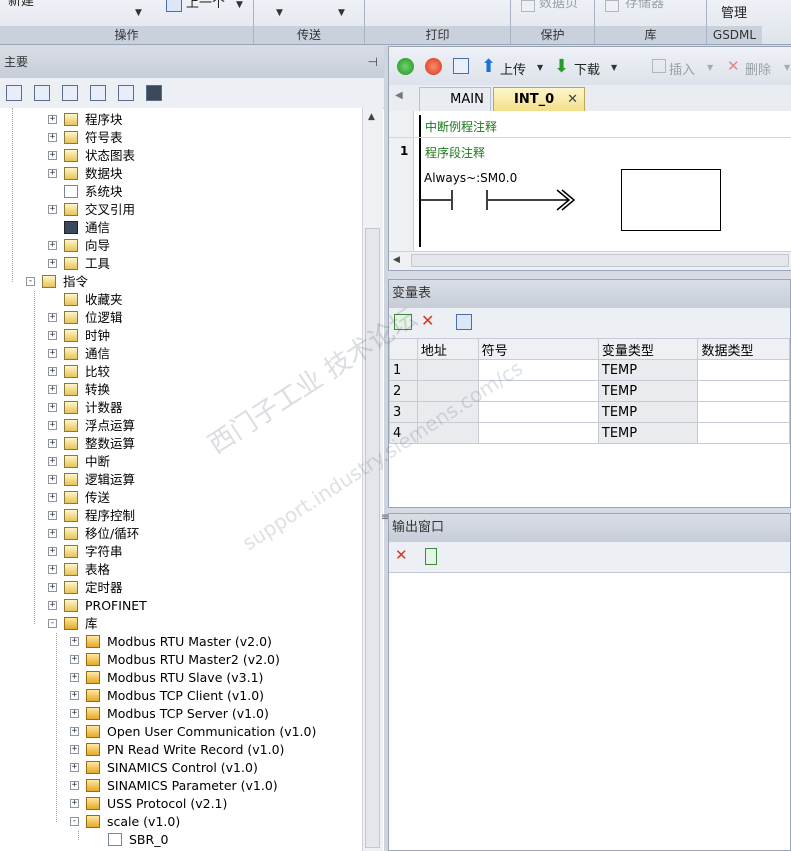 The height and width of the screenshot is (851, 791). I want to click on table-row: 4 TEMP, so click(589, 433).